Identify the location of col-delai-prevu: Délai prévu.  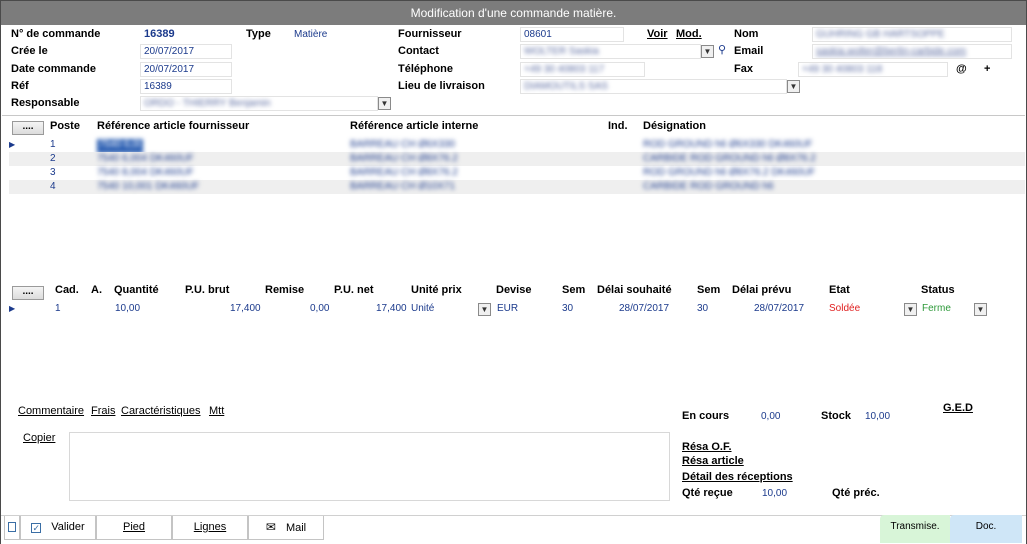
(761, 290).